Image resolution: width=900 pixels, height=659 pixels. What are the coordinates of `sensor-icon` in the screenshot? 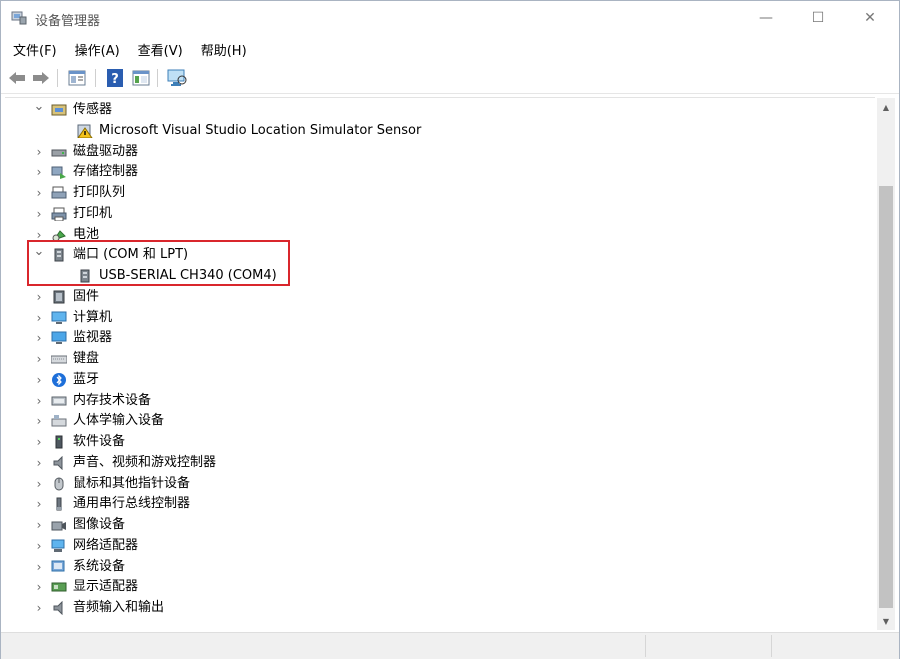 It's located at (59, 110).